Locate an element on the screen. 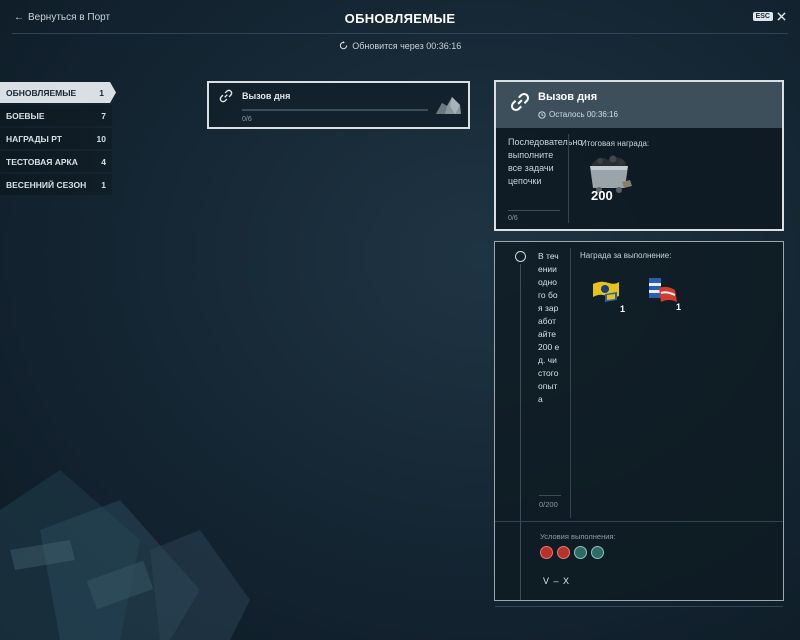  detail-divider is located at coordinates (568, 178).